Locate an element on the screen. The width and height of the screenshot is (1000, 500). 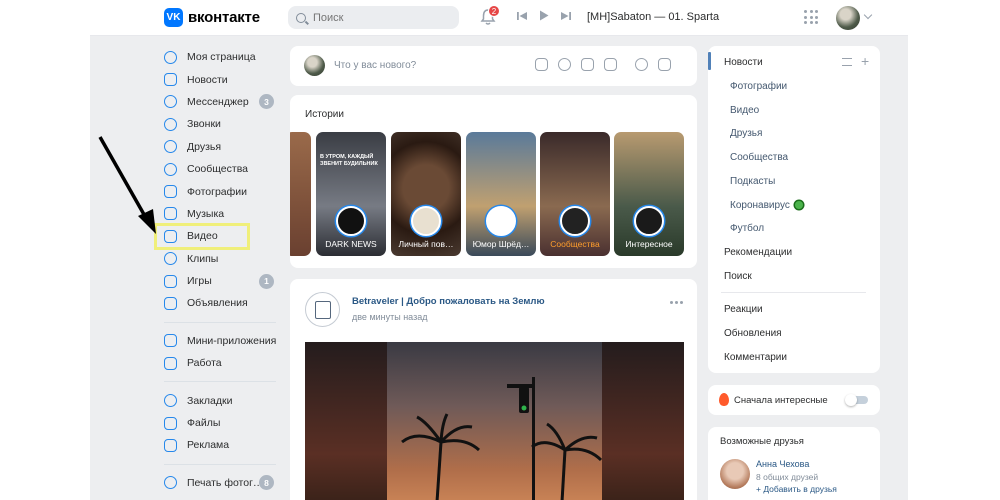
lightbulb-icon is located at coordinates (641, 64).